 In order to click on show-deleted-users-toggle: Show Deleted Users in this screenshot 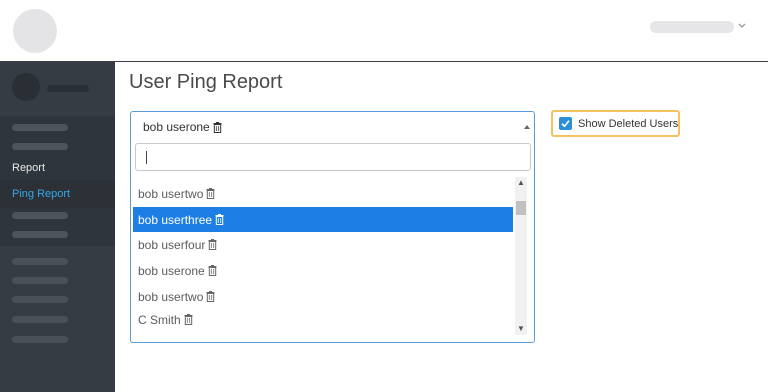, I will do `click(615, 123)`.